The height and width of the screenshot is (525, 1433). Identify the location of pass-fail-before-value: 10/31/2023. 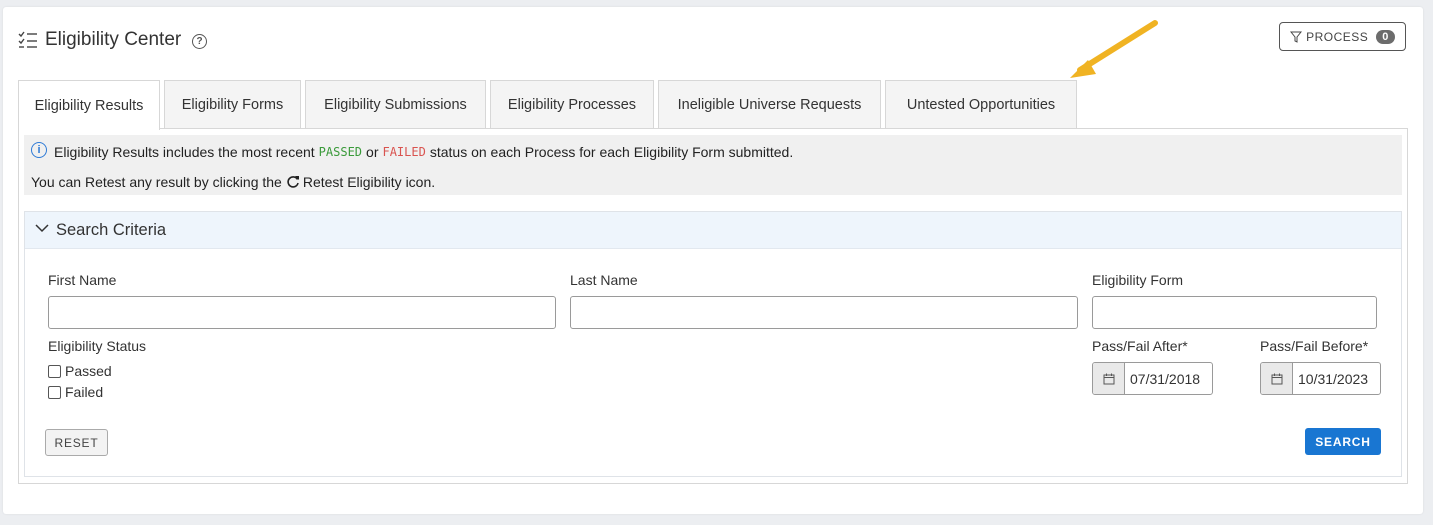
(1336, 378).